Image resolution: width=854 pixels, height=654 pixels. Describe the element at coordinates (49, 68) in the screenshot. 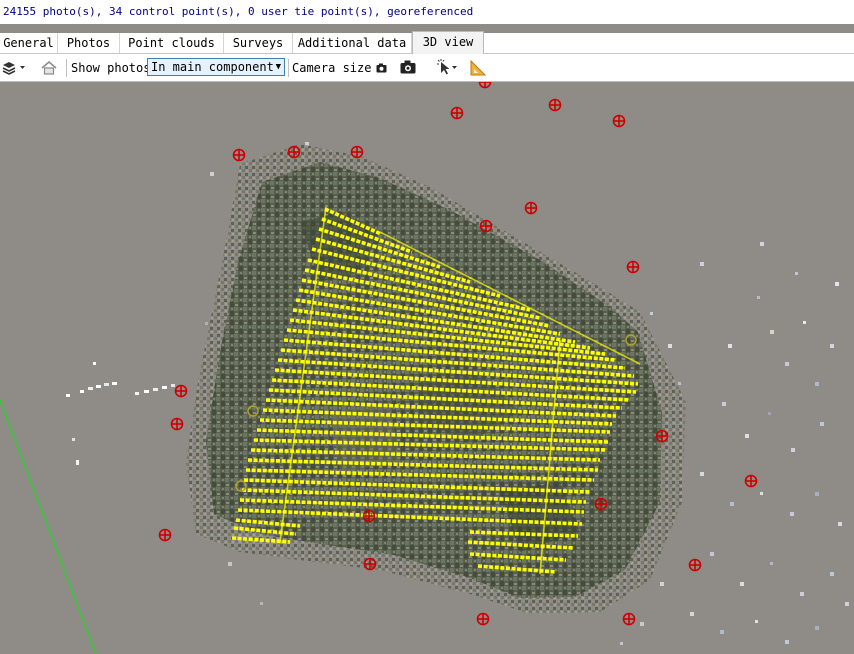

I see `home-icon` at that location.